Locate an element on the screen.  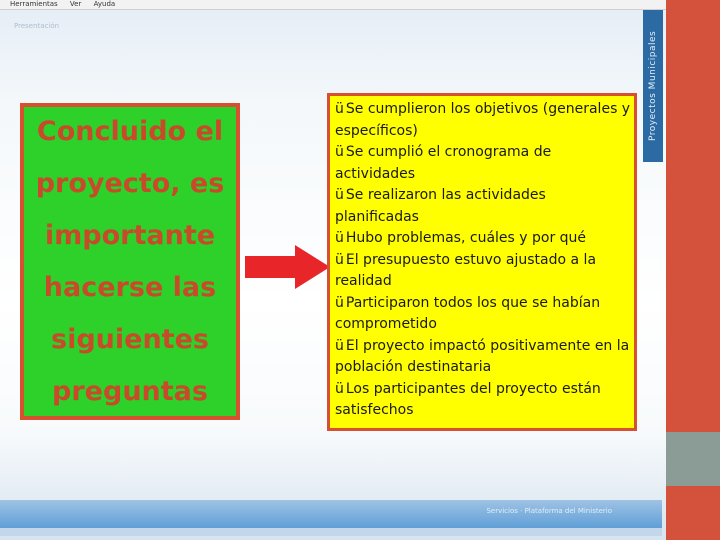
checklist-item-4: ü Hubo problemas, cuáles y por qué is located at coordinates (461, 238).